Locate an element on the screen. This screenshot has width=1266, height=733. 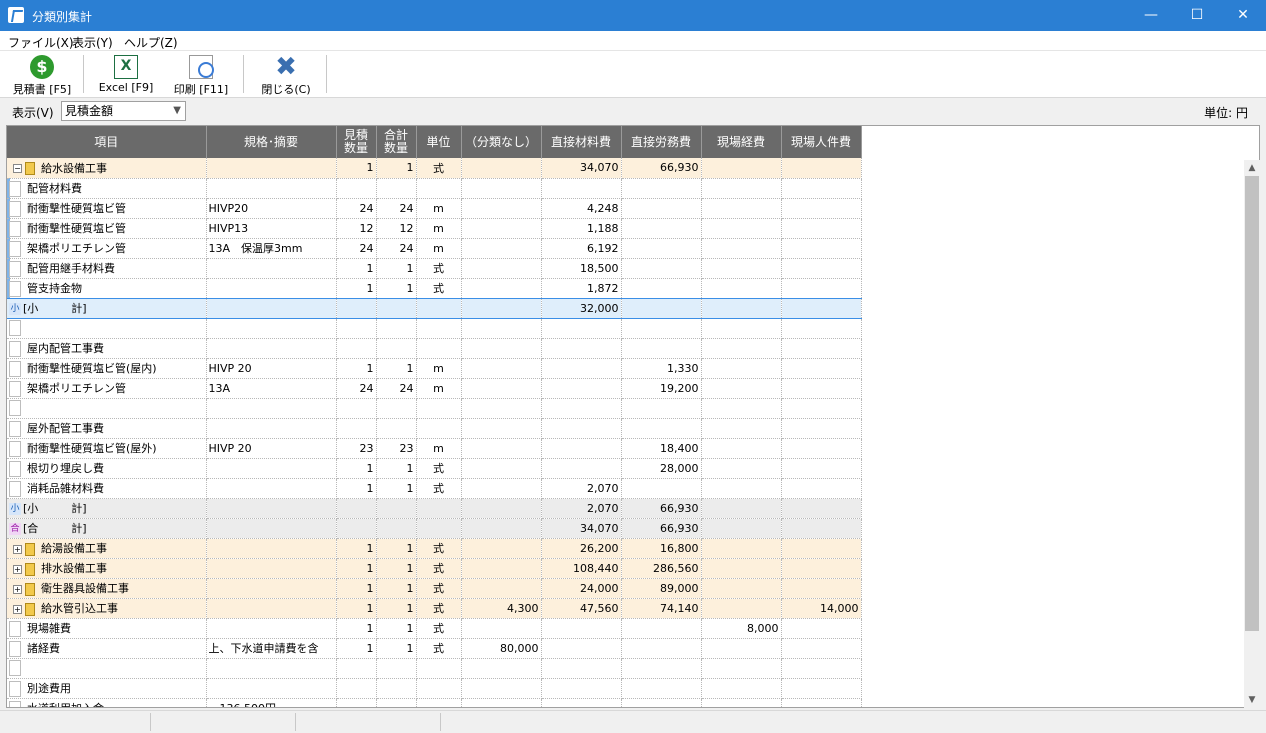
item-name-cell: 消耗品雑材料費 is located at coordinates (107, 488).